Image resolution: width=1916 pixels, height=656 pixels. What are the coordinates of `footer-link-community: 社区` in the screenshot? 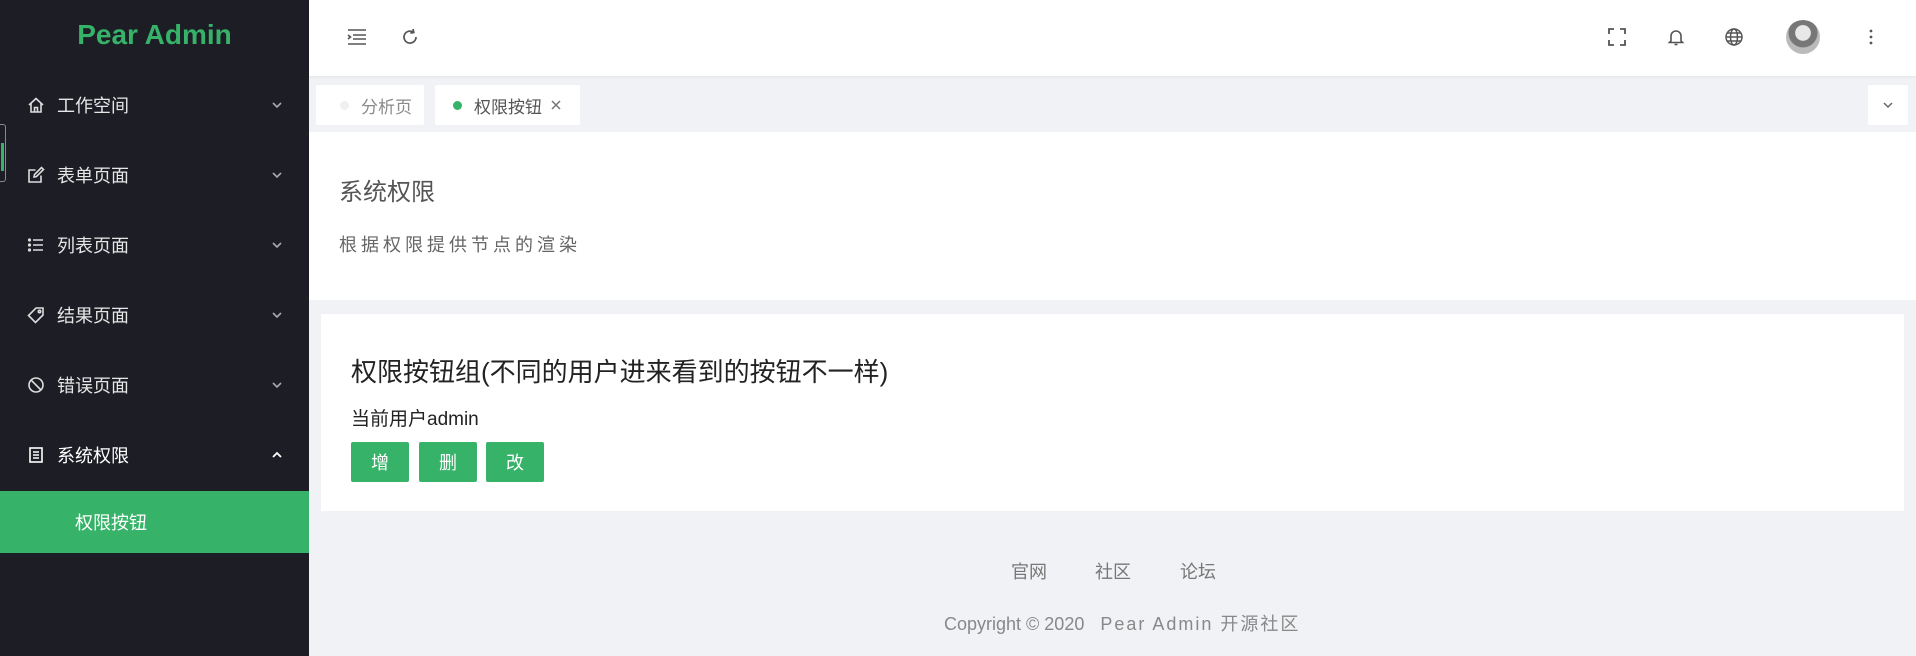 It's located at (1113, 571).